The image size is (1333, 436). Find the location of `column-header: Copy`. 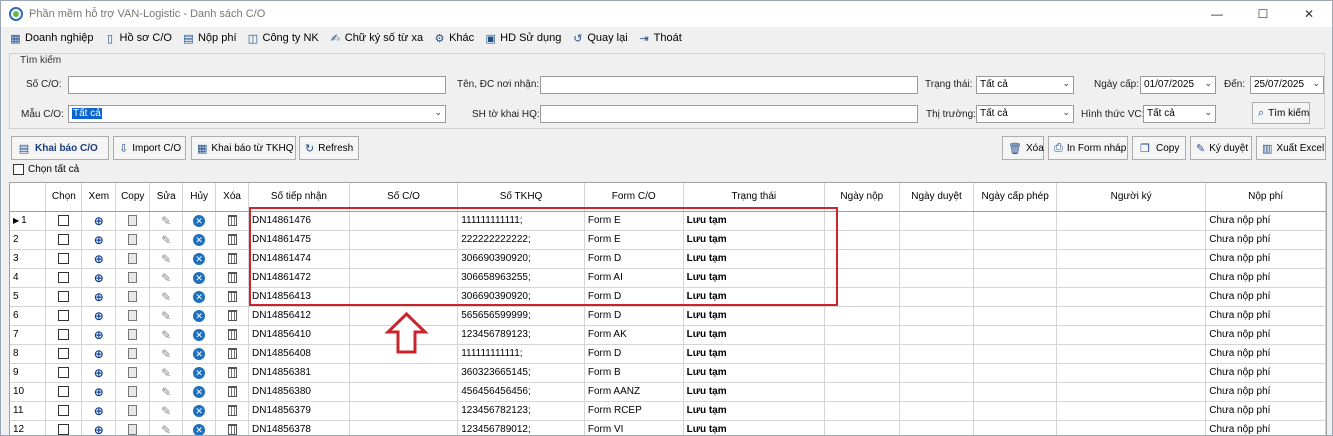

column-header: Copy is located at coordinates (133, 197).